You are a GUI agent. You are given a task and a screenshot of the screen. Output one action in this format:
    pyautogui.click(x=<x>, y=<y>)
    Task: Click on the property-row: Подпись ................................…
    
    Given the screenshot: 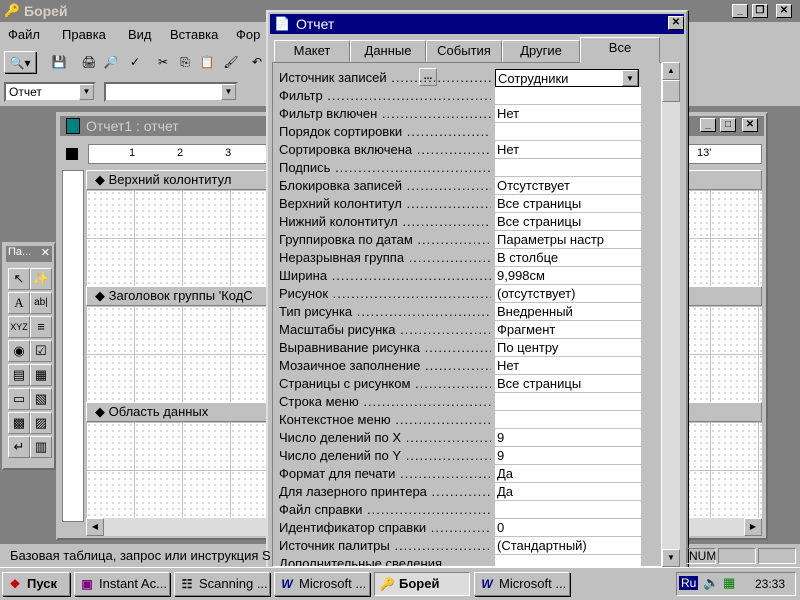 What is the action you would take?
    pyautogui.click(x=457, y=168)
    